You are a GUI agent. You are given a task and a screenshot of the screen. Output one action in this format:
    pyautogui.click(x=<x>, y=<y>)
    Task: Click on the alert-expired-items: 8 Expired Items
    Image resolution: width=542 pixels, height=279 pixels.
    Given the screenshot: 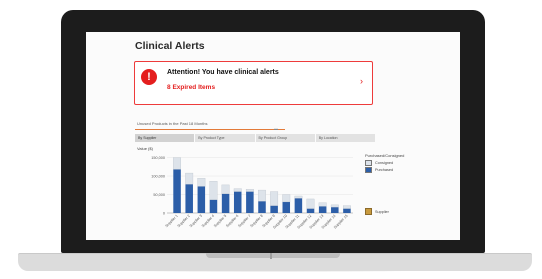 What is the action you would take?
    pyautogui.click(x=191, y=87)
    